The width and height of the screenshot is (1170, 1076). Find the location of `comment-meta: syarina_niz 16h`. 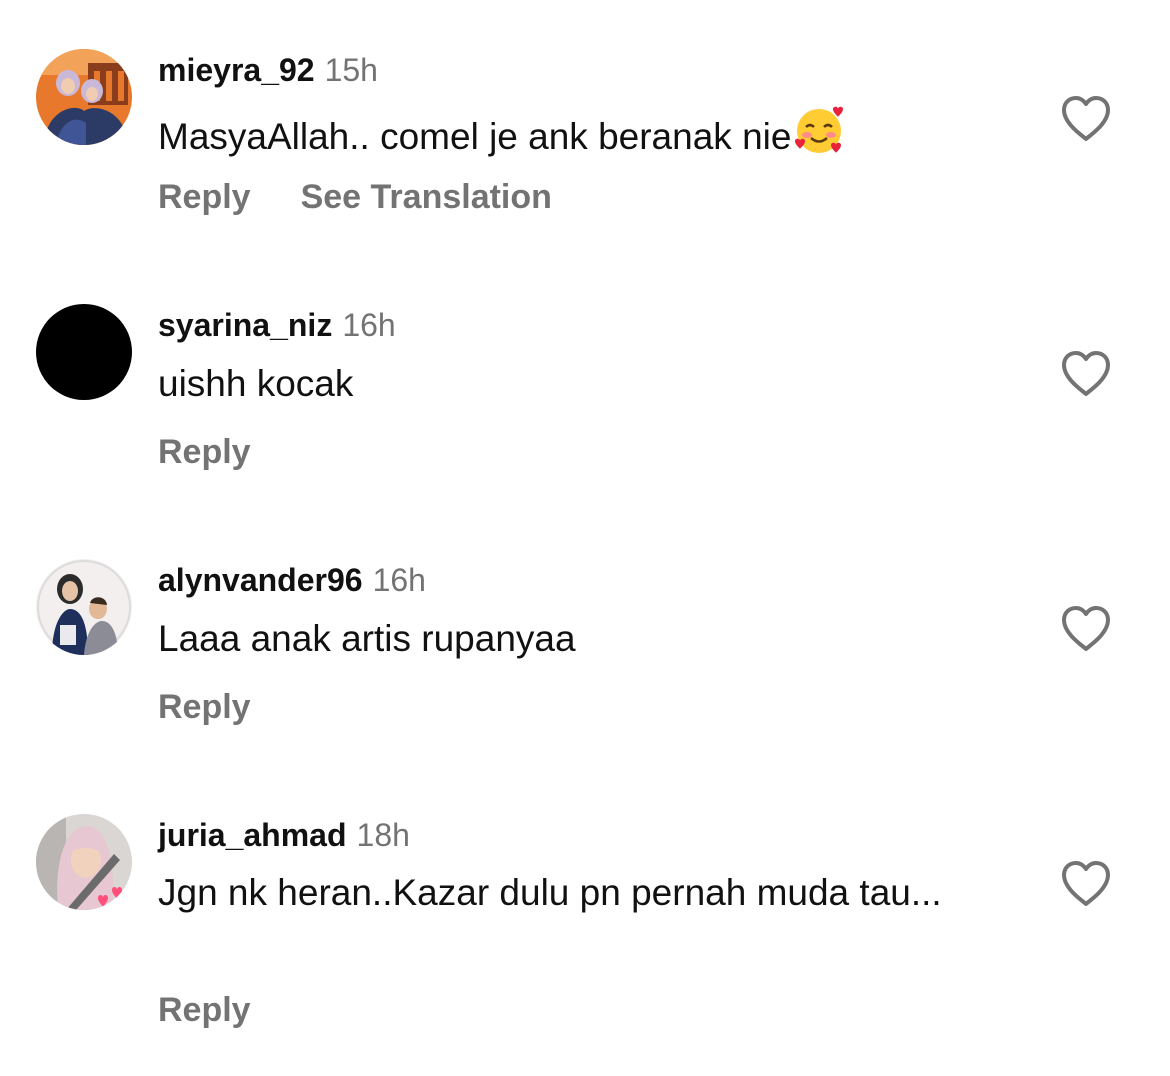

comment-meta: syarina_niz 16h is located at coordinates (277, 325).